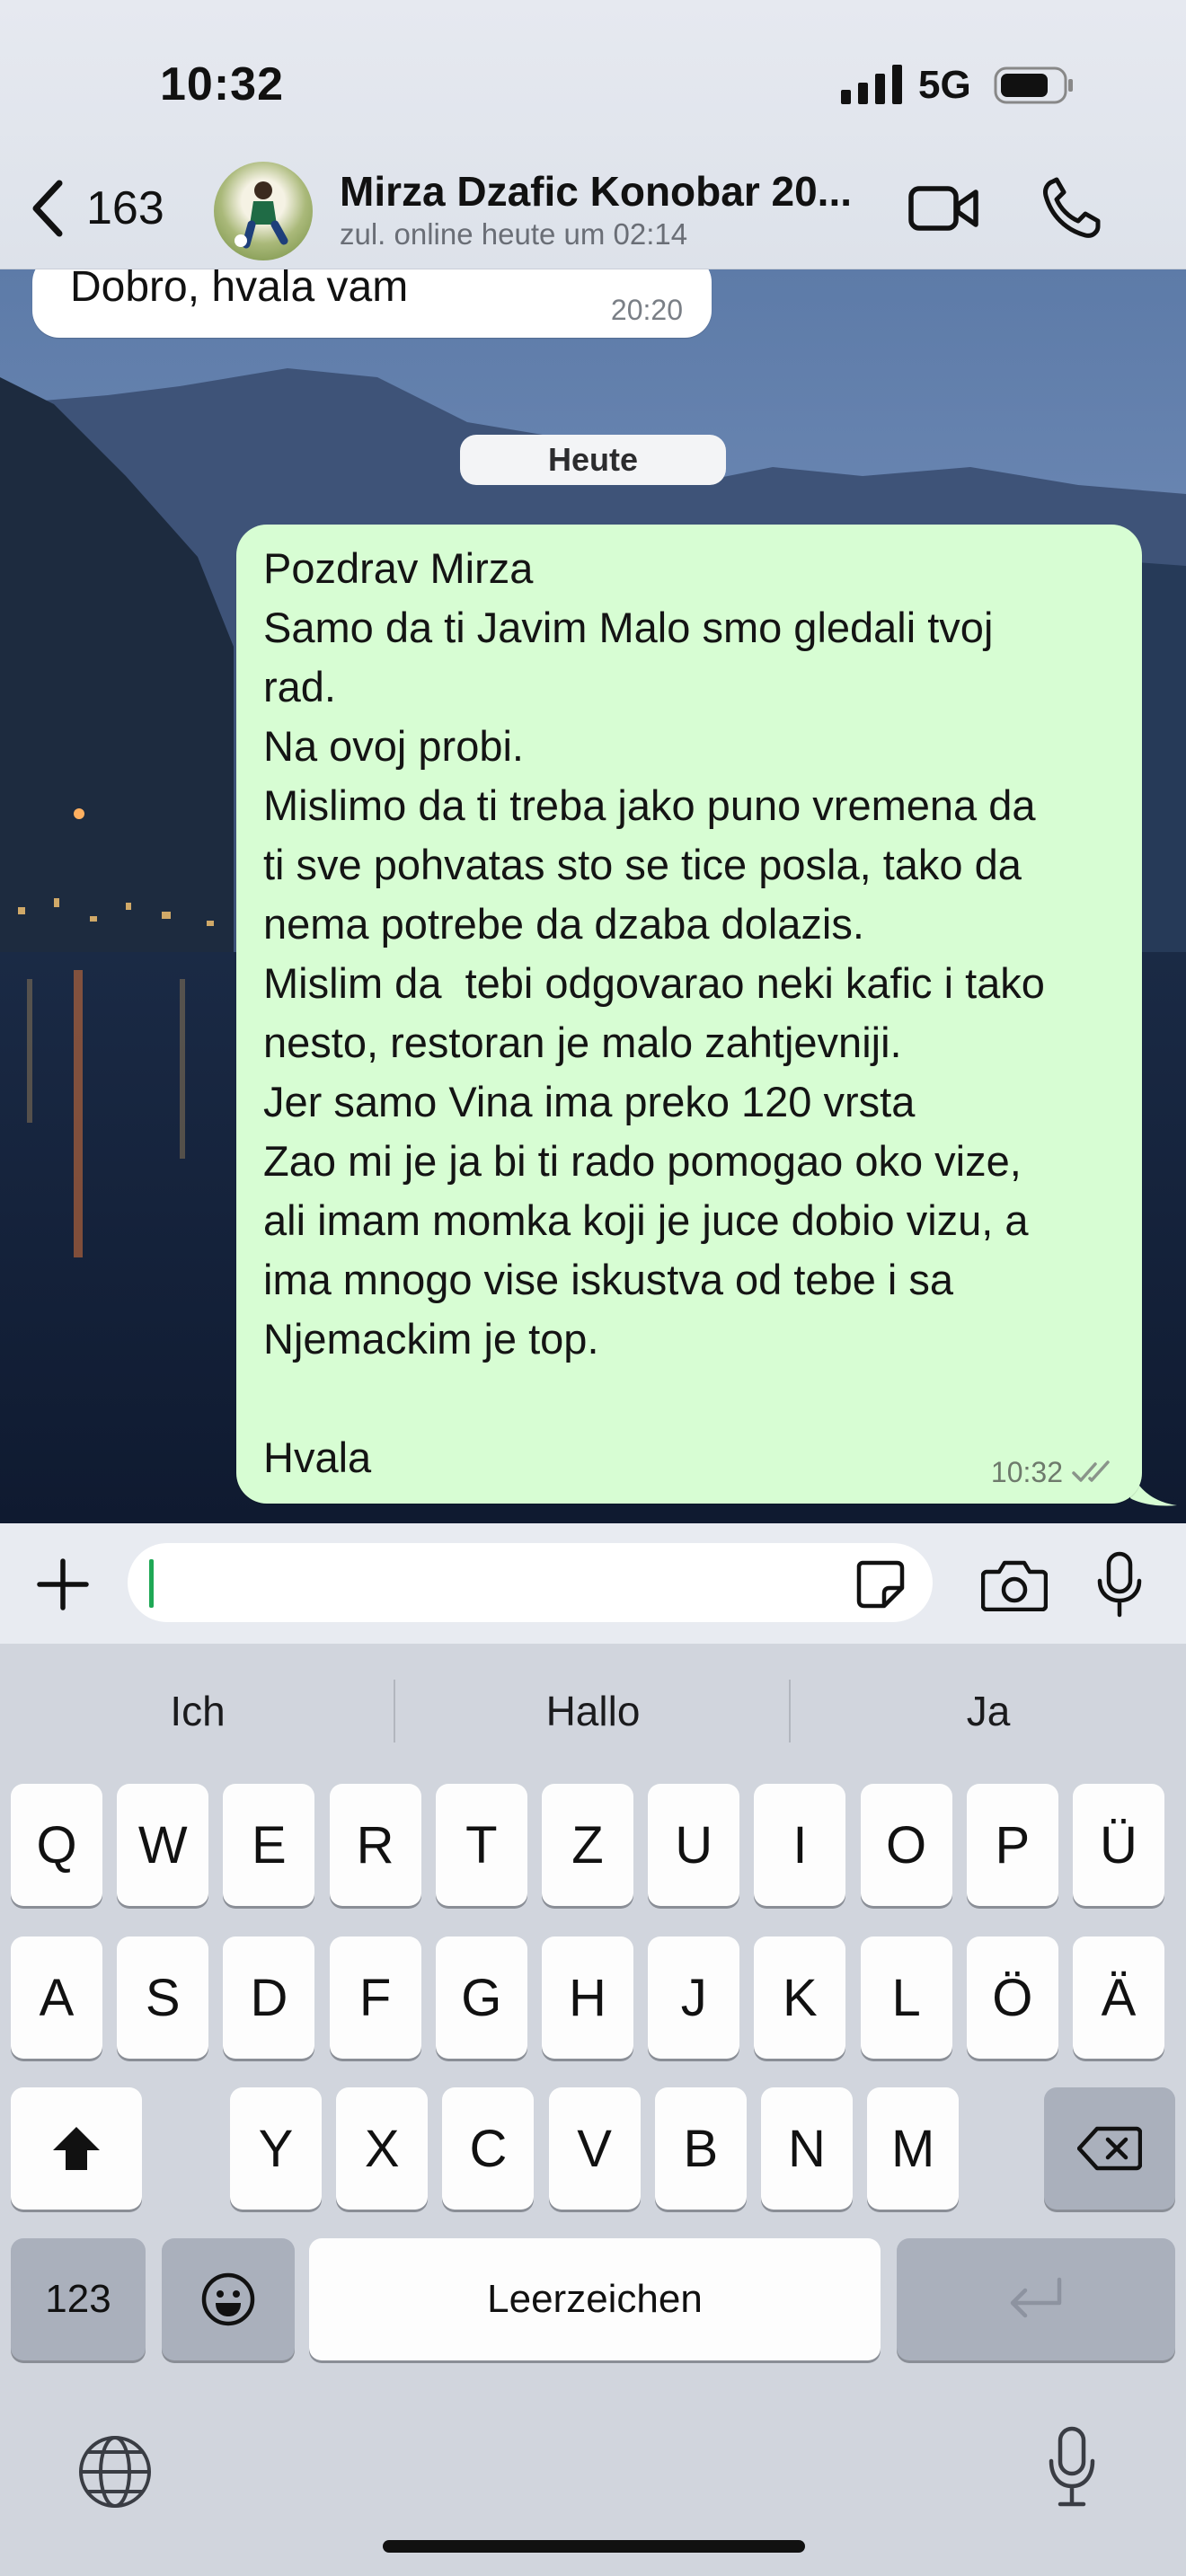 Image resolution: width=1186 pixels, height=2576 pixels. What do you see at coordinates (871, 84) in the screenshot?
I see `signal-icon` at bounding box center [871, 84].